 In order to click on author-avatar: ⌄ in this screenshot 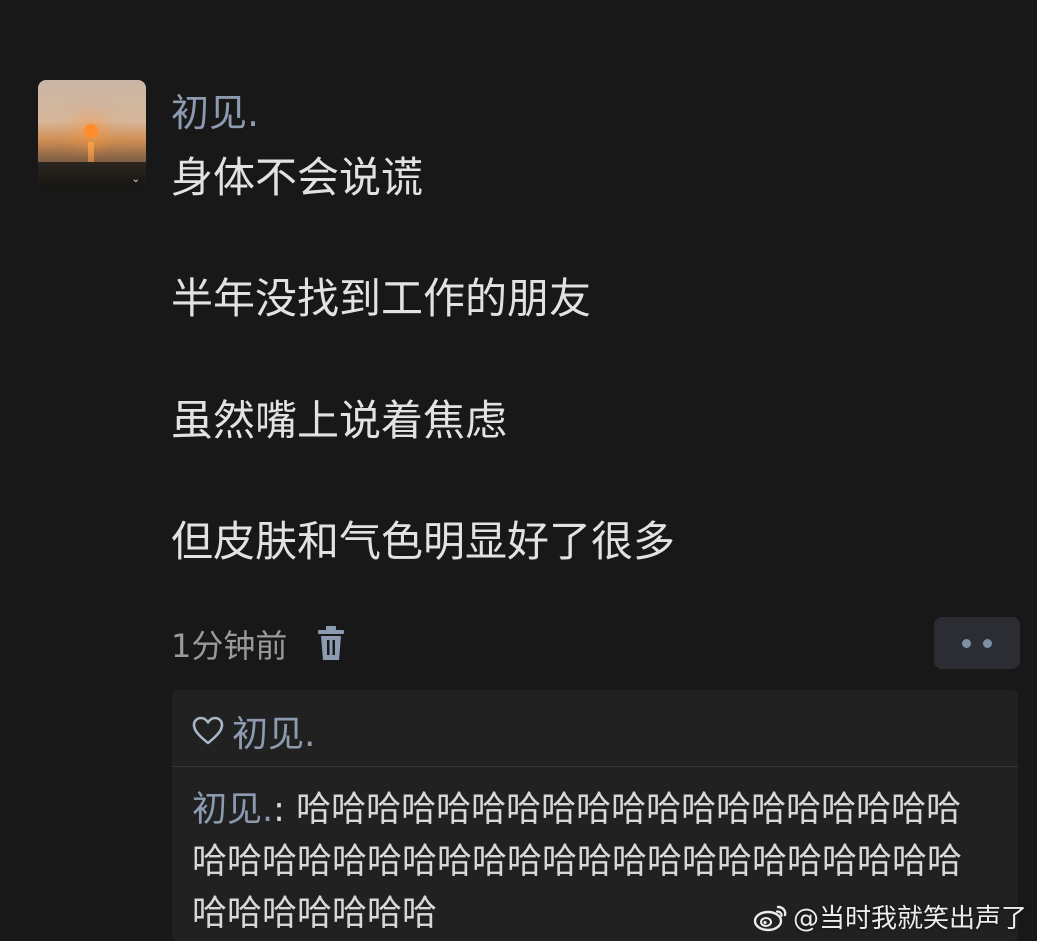, I will do `click(92, 134)`.